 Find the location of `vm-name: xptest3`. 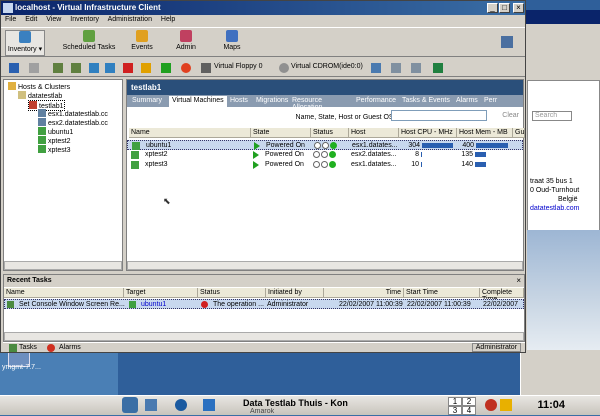

vm-name: xptest3 is located at coordinates (156, 164).